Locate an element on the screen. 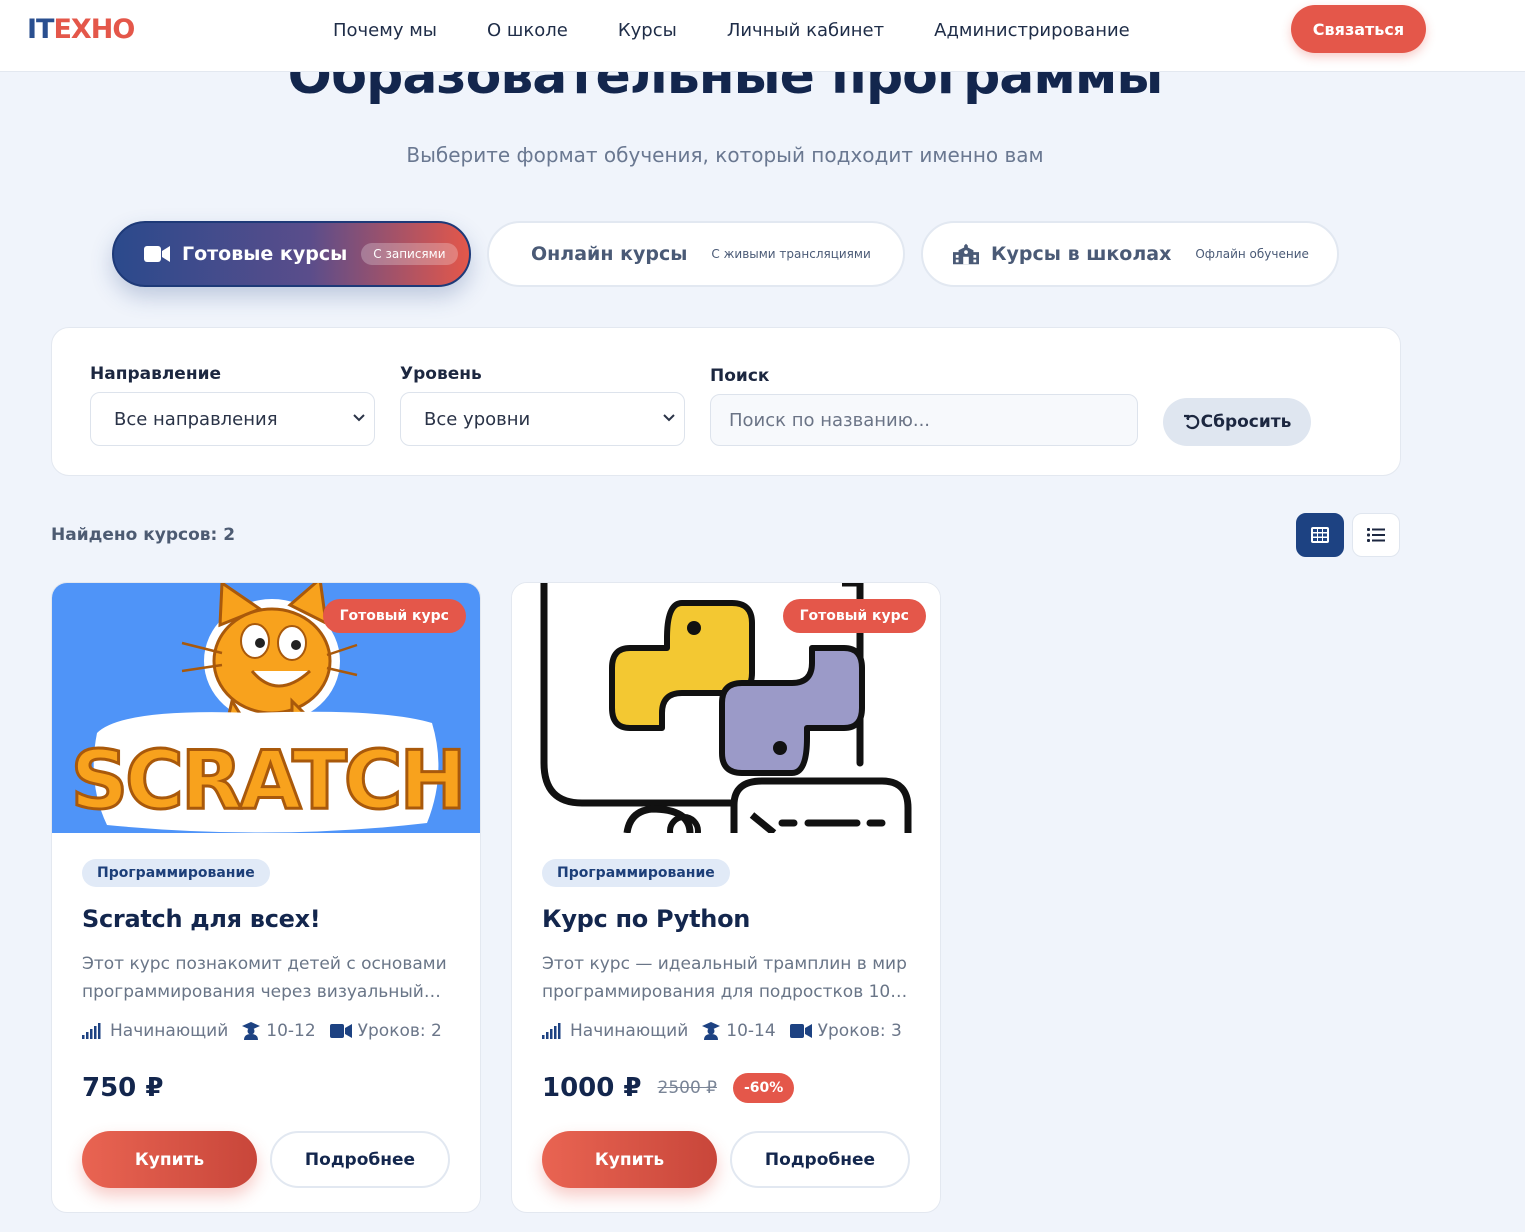  tab-label: Готовые курсы is located at coordinates (265, 254).